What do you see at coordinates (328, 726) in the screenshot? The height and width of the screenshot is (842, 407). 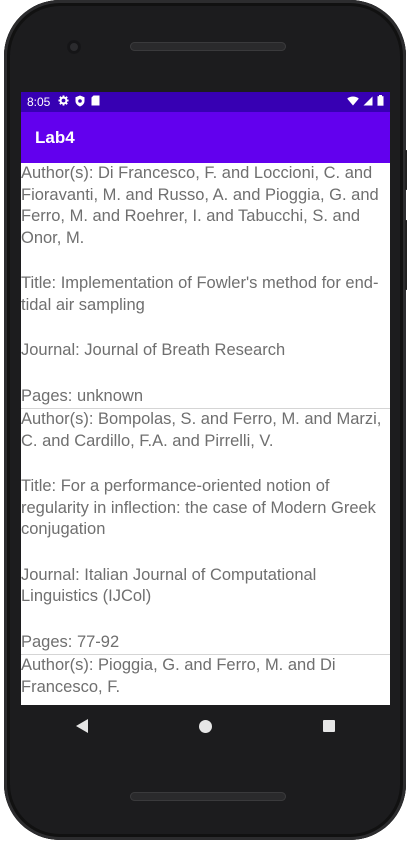 I see `recents-icon` at bounding box center [328, 726].